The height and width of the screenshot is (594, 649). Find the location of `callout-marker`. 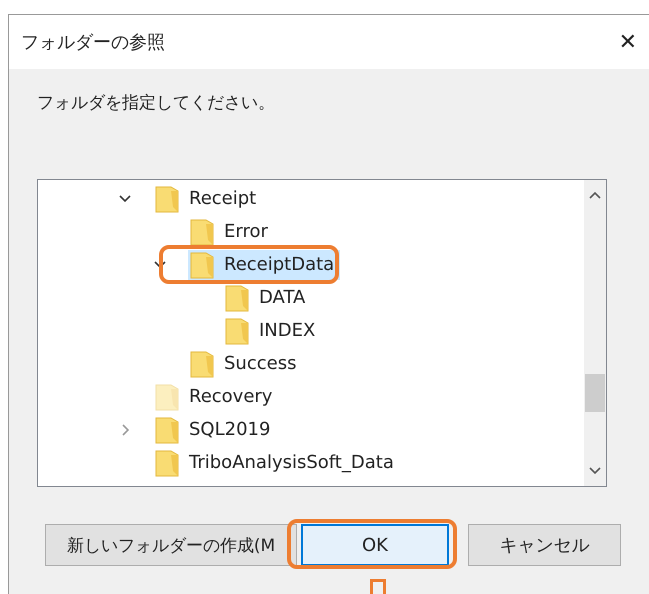

callout-marker is located at coordinates (378, 586).